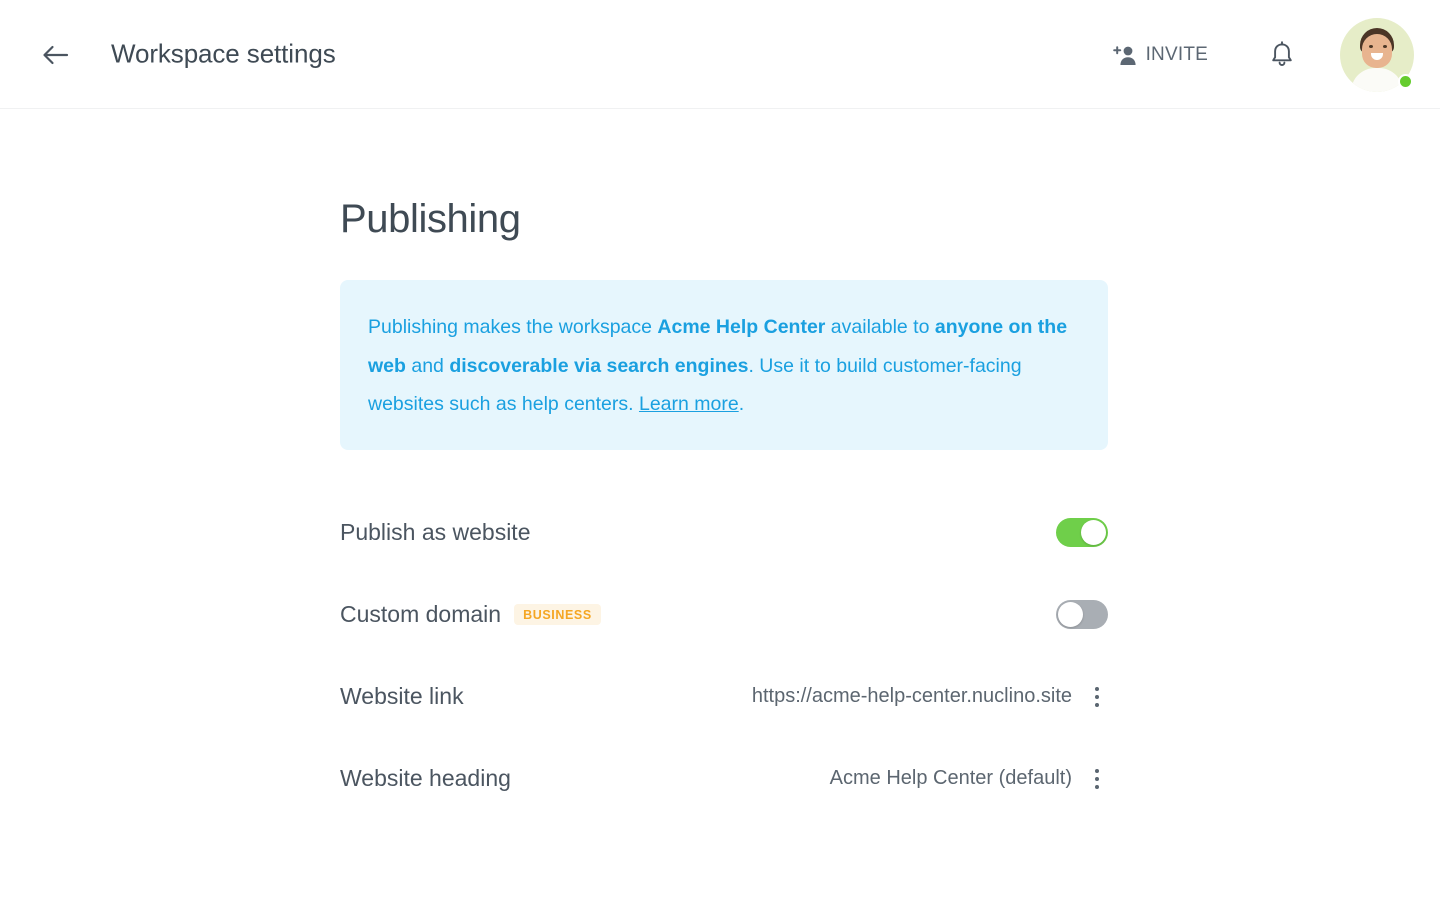 This screenshot has height=900, width=1440. I want to click on back-button, so click(55, 55).